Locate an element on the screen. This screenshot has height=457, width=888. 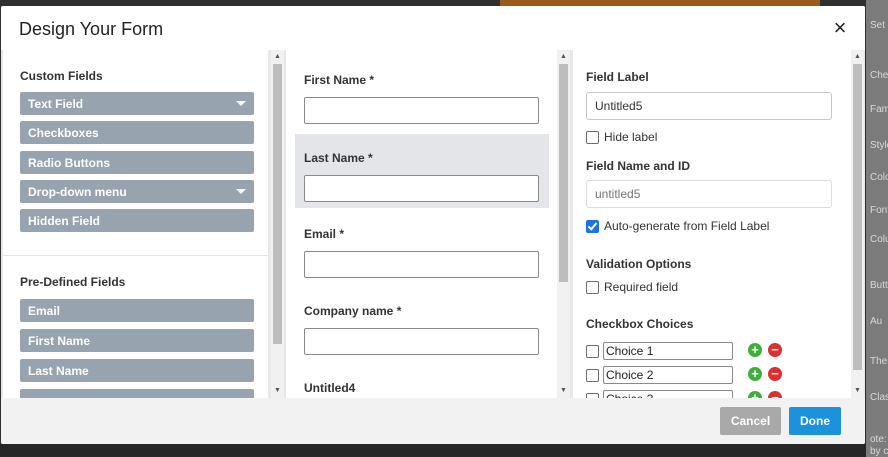
fields-panel-scrollbar: ▲ ▼ is located at coordinates (277, 224).